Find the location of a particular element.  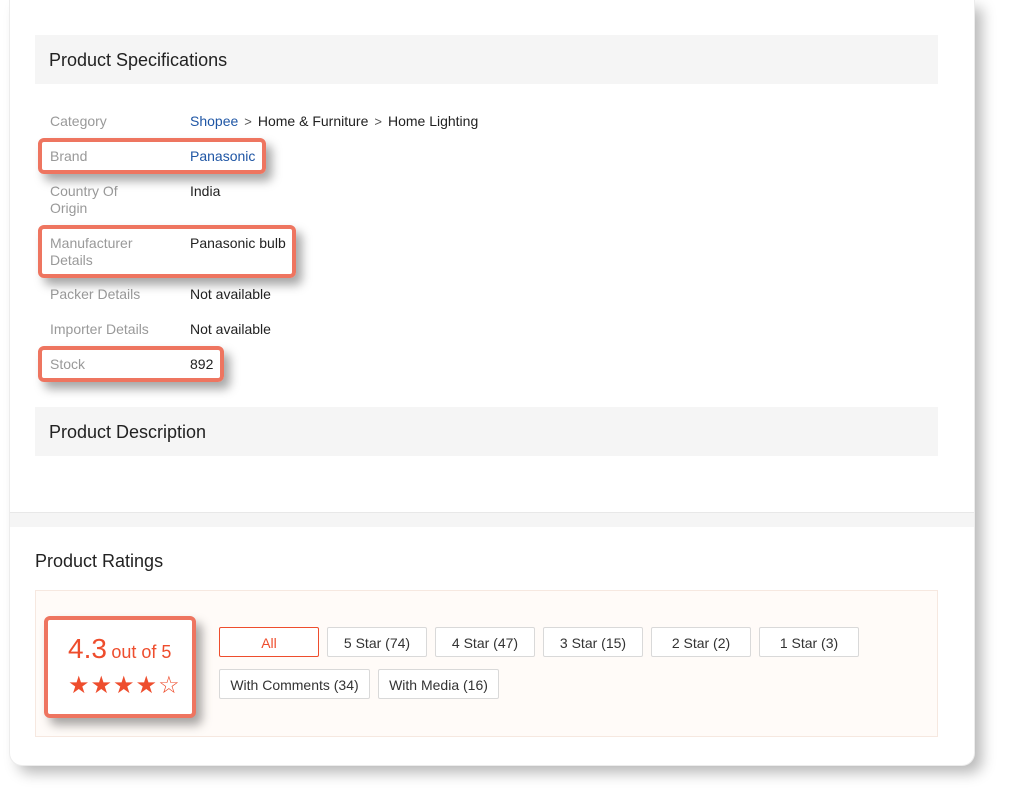

rating-score-box: 4.3 out of 5 ★★★★☆ is located at coordinates (120, 667).